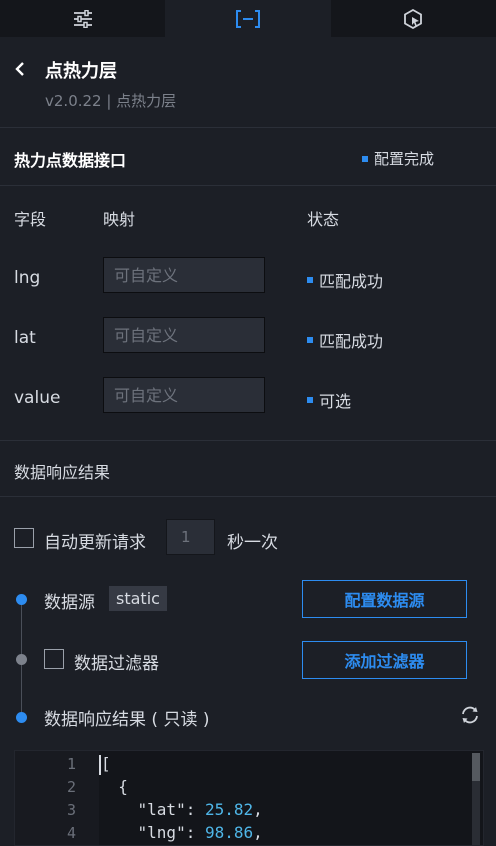 The image size is (496, 846). Describe the element at coordinates (184, 395) in the screenshot. I see `mapping-input-value` at that location.